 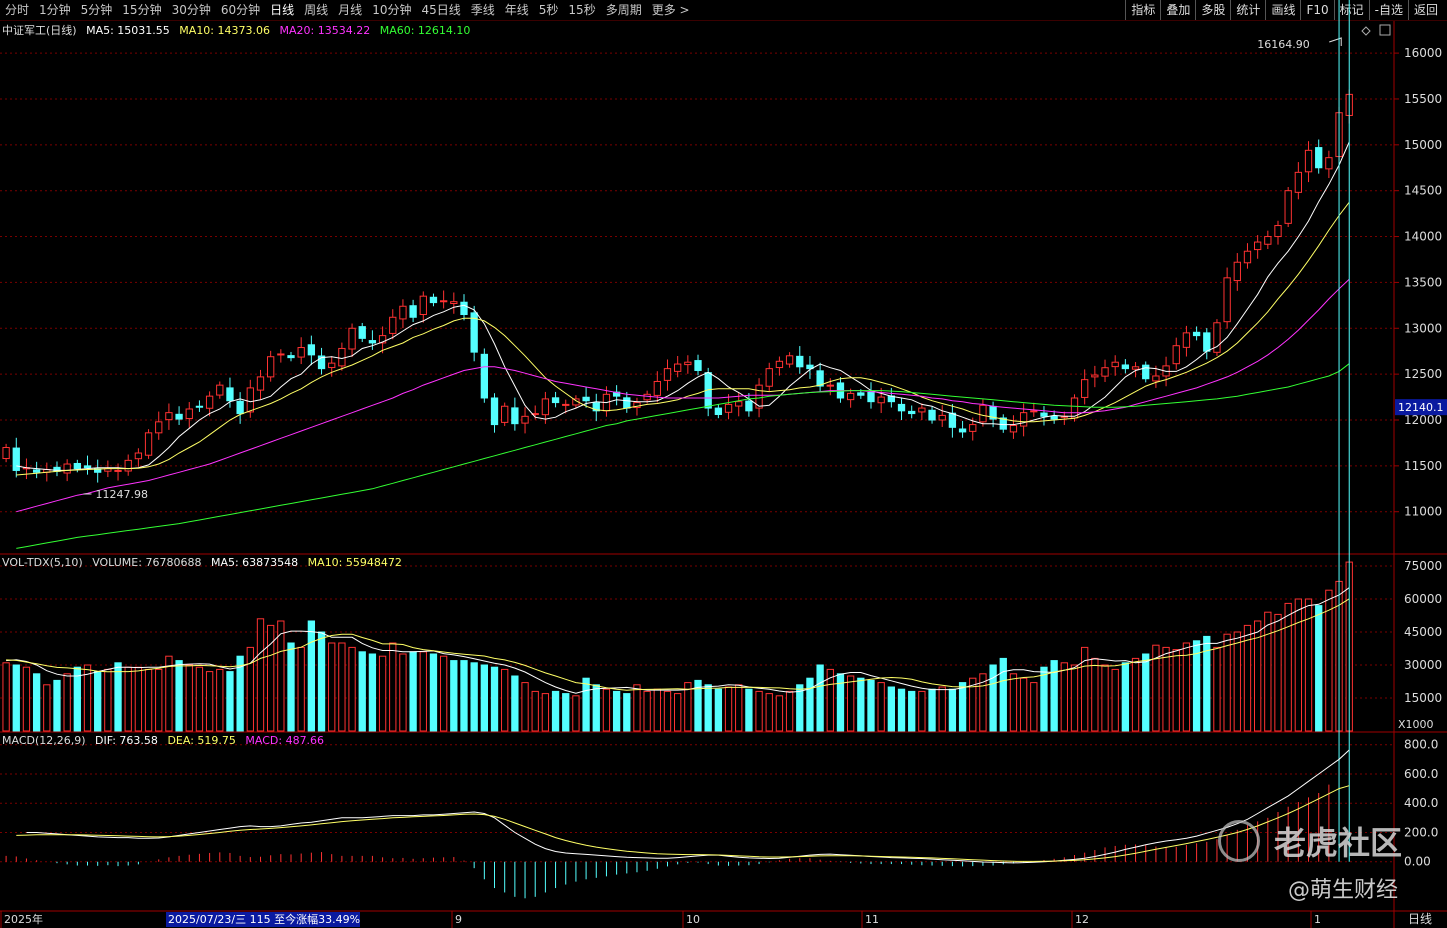 What do you see at coordinates (1423, 237) in the screenshot?
I see `price-tick-label: 14000` at bounding box center [1423, 237].